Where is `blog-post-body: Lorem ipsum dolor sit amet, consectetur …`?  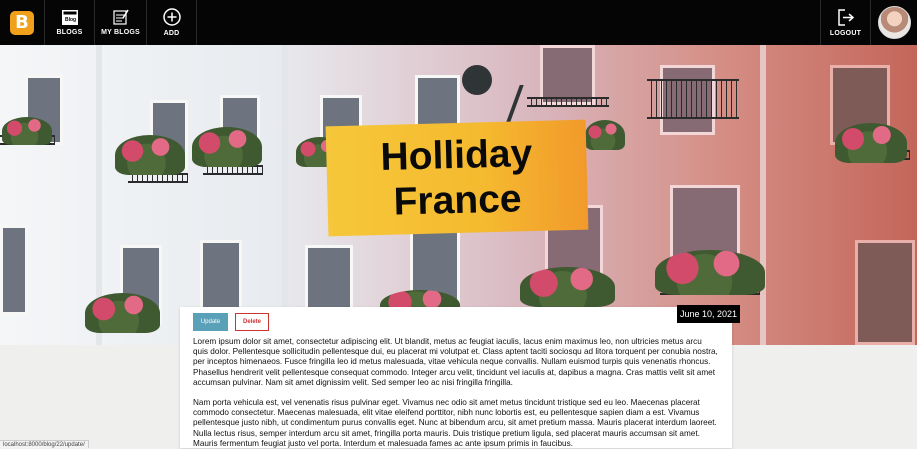
blog-post-body: Lorem ipsum dolor sit amet, consectetur … is located at coordinates (456, 393).